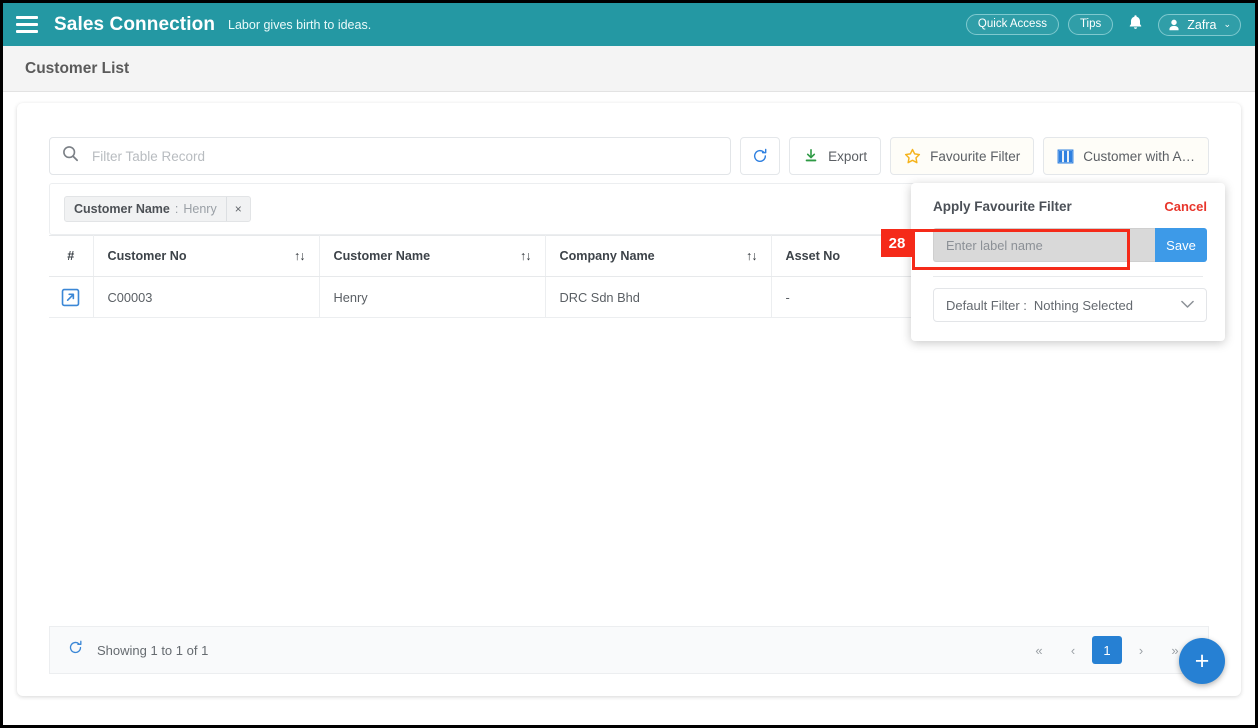 The width and height of the screenshot is (1258, 728). What do you see at coordinates (237, 209) in the screenshot?
I see `close-icon: ×` at bounding box center [237, 209].